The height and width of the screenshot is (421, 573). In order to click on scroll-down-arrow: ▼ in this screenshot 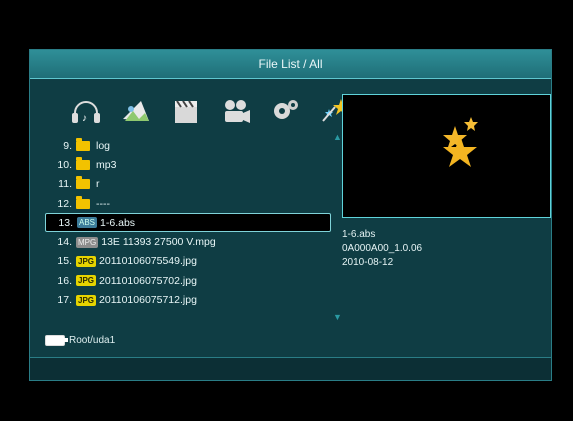, I will do `click(337, 317)`.